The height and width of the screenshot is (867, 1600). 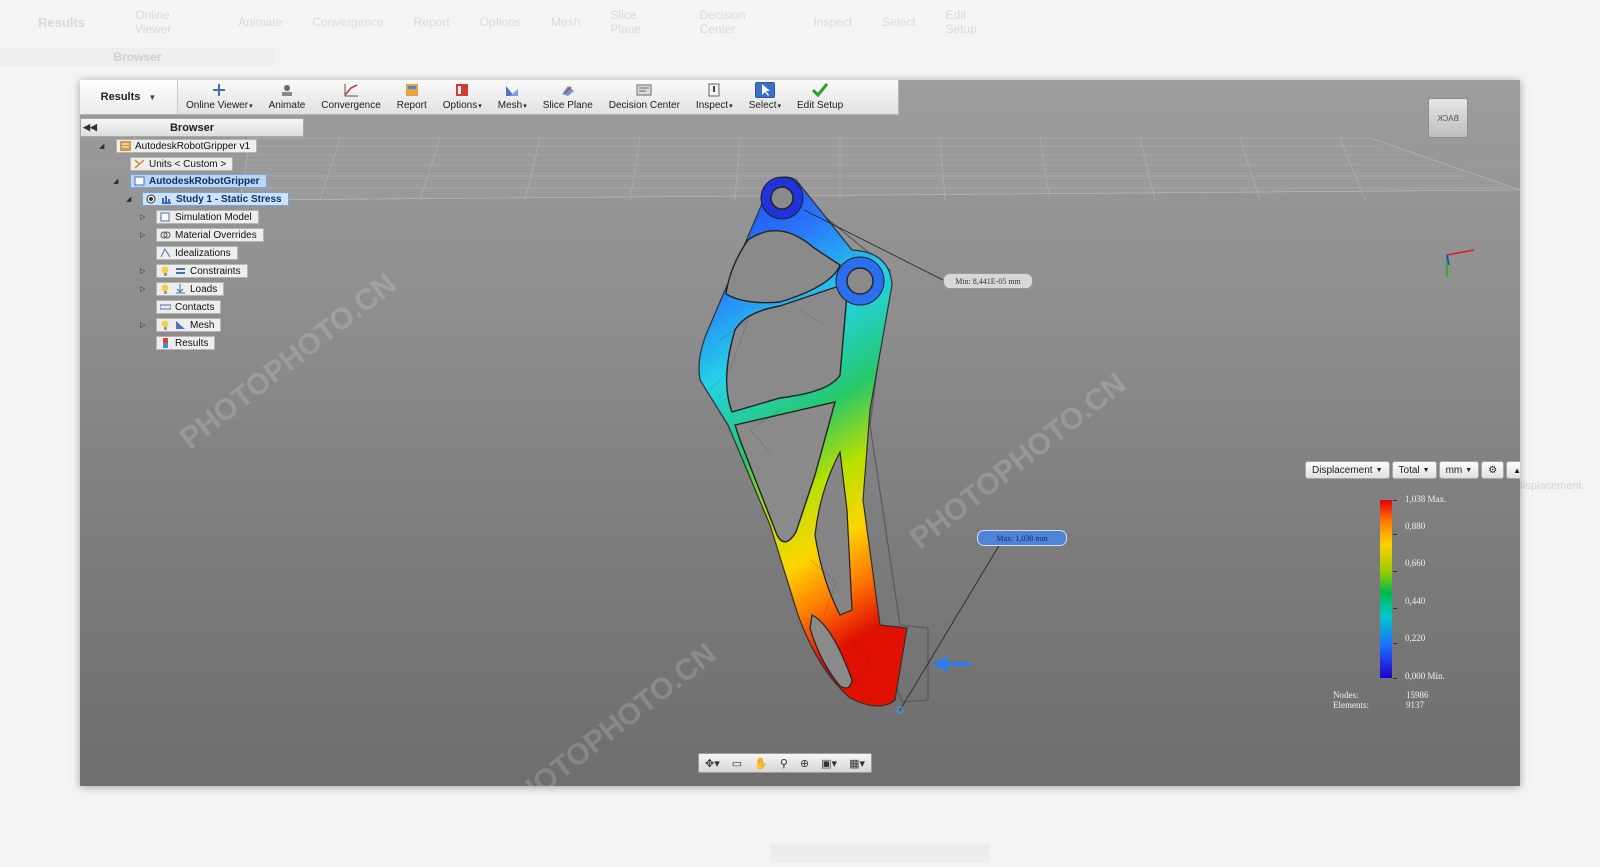 I want to click on slice-plane-label: Slice Plane, so click(x=567, y=105).